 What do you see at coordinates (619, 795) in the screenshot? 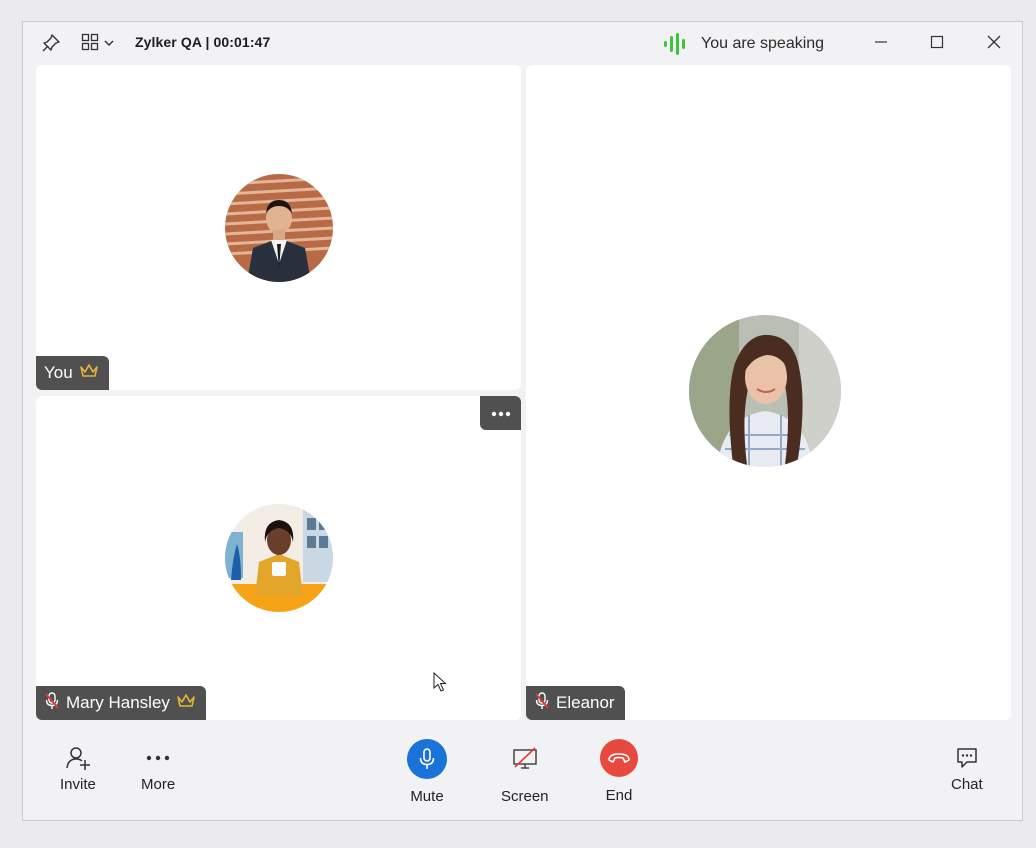
I see `end-label: End` at bounding box center [619, 795].